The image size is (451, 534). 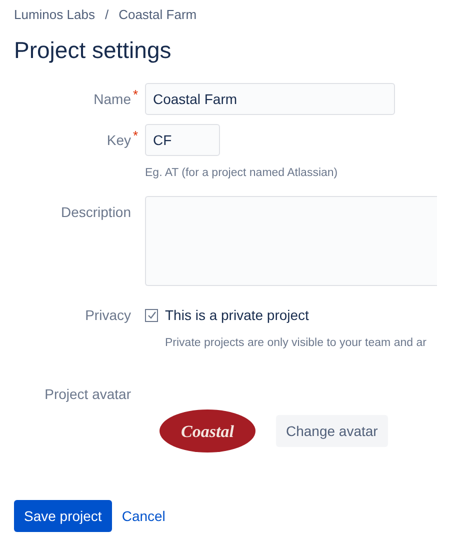 I want to click on field-label: Description, so click(x=95, y=212).